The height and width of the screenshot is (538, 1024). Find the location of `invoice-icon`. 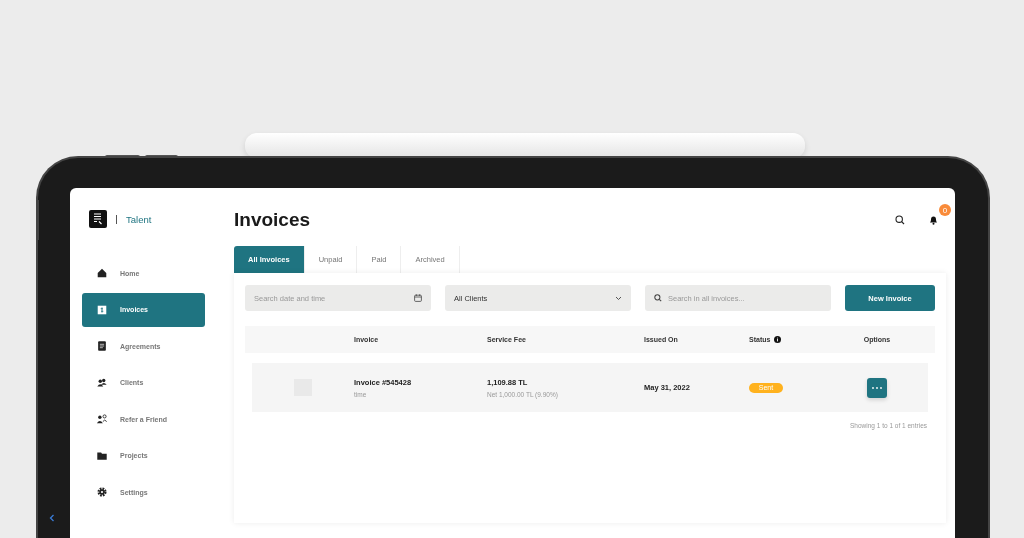

invoice-icon is located at coordinates (102, 309).